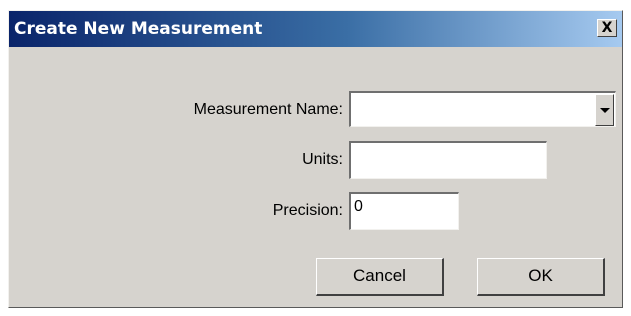 The image size is (631, 316). Describe the element at coordinates (268, 109) in the screenshot. I see `measurement-name-label: Measurement Name:` at that location.